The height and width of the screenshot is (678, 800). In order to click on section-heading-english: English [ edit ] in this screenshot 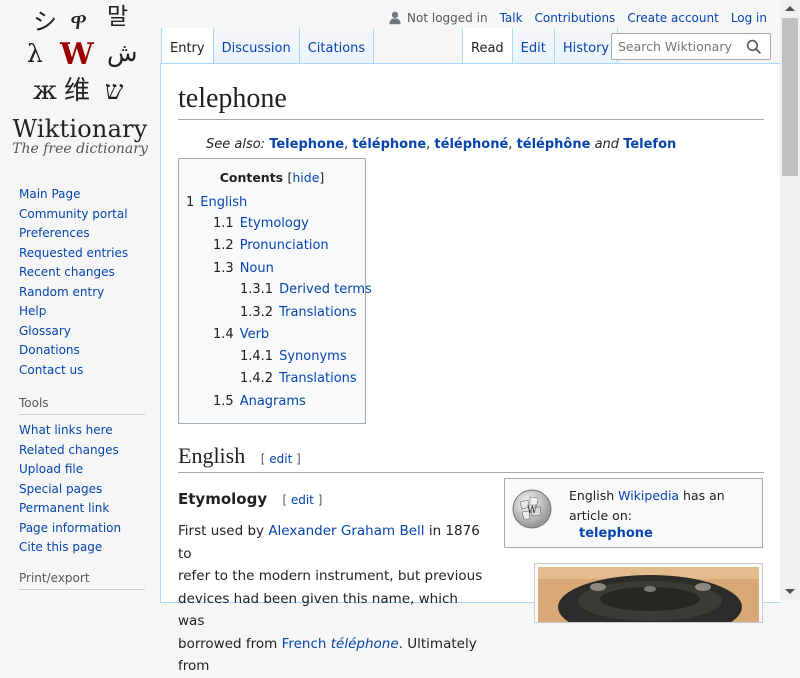, I will do `click(471, 457)`.